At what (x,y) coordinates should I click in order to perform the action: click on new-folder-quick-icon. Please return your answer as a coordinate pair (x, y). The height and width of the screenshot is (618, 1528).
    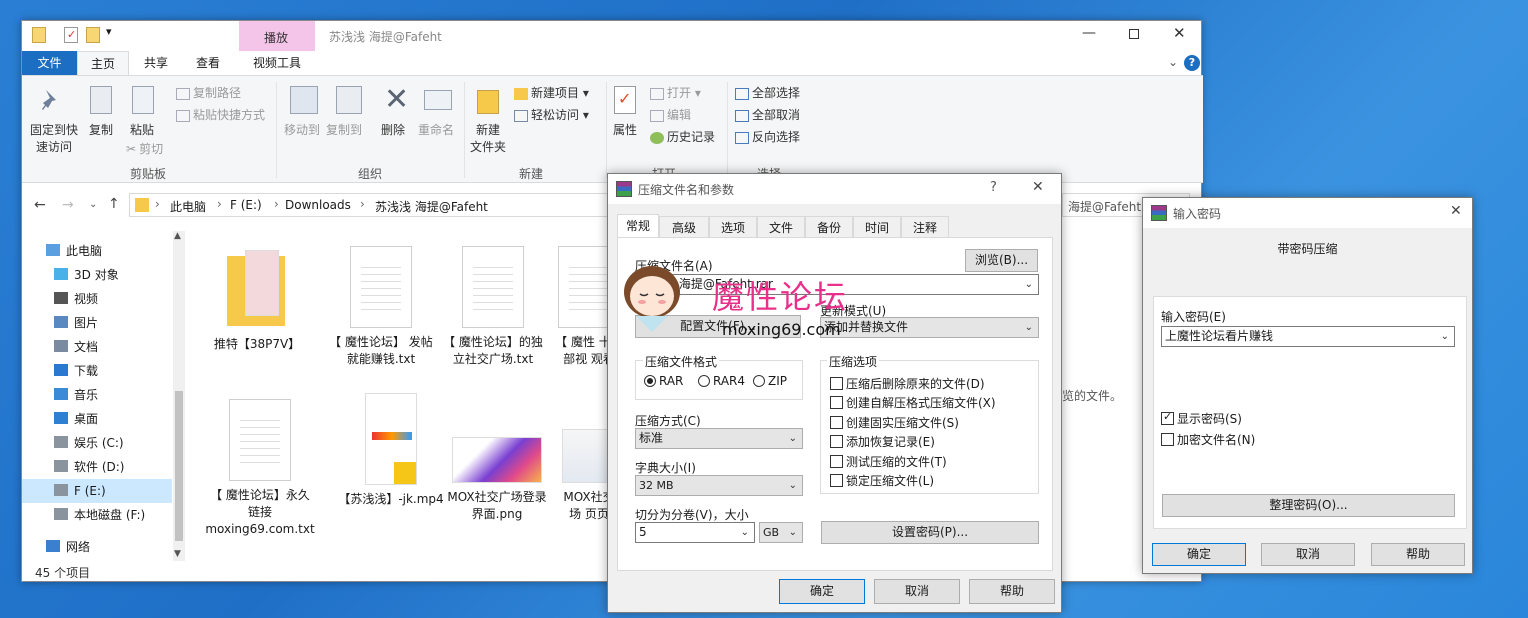
    Looking at the image, I should click on (93, 35).